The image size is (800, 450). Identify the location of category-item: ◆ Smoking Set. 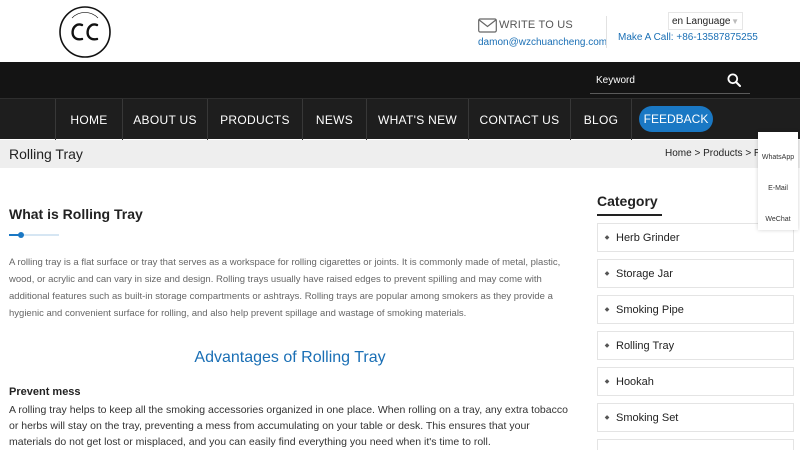
(695, 417).